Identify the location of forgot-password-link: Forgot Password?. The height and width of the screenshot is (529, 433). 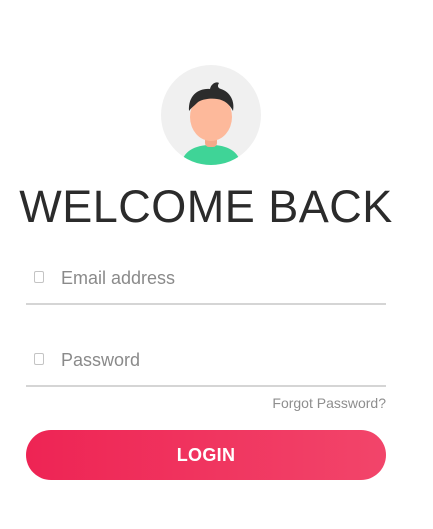
(329, 403).